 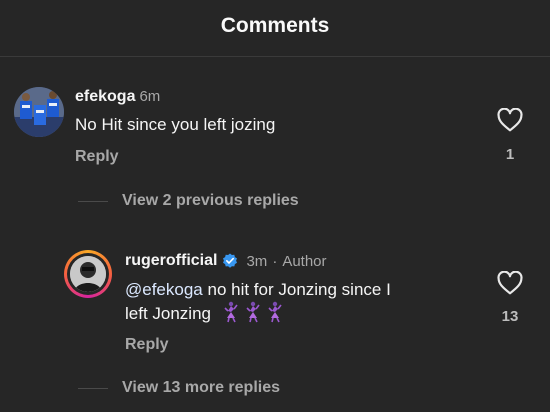 I want to click on like-count: 1, so click(x=510, y=154).